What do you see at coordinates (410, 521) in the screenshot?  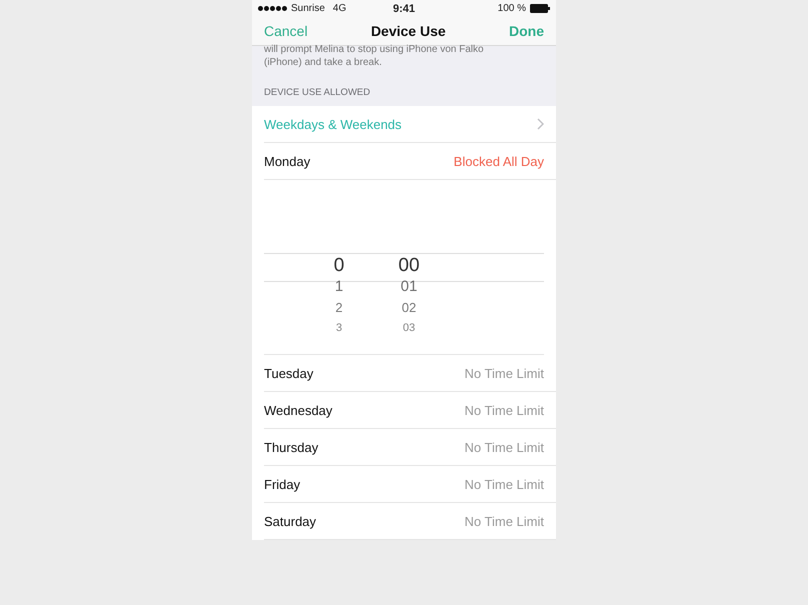 I see `day-row: Saturday No Time Limit` at bounding box center [410, 521].